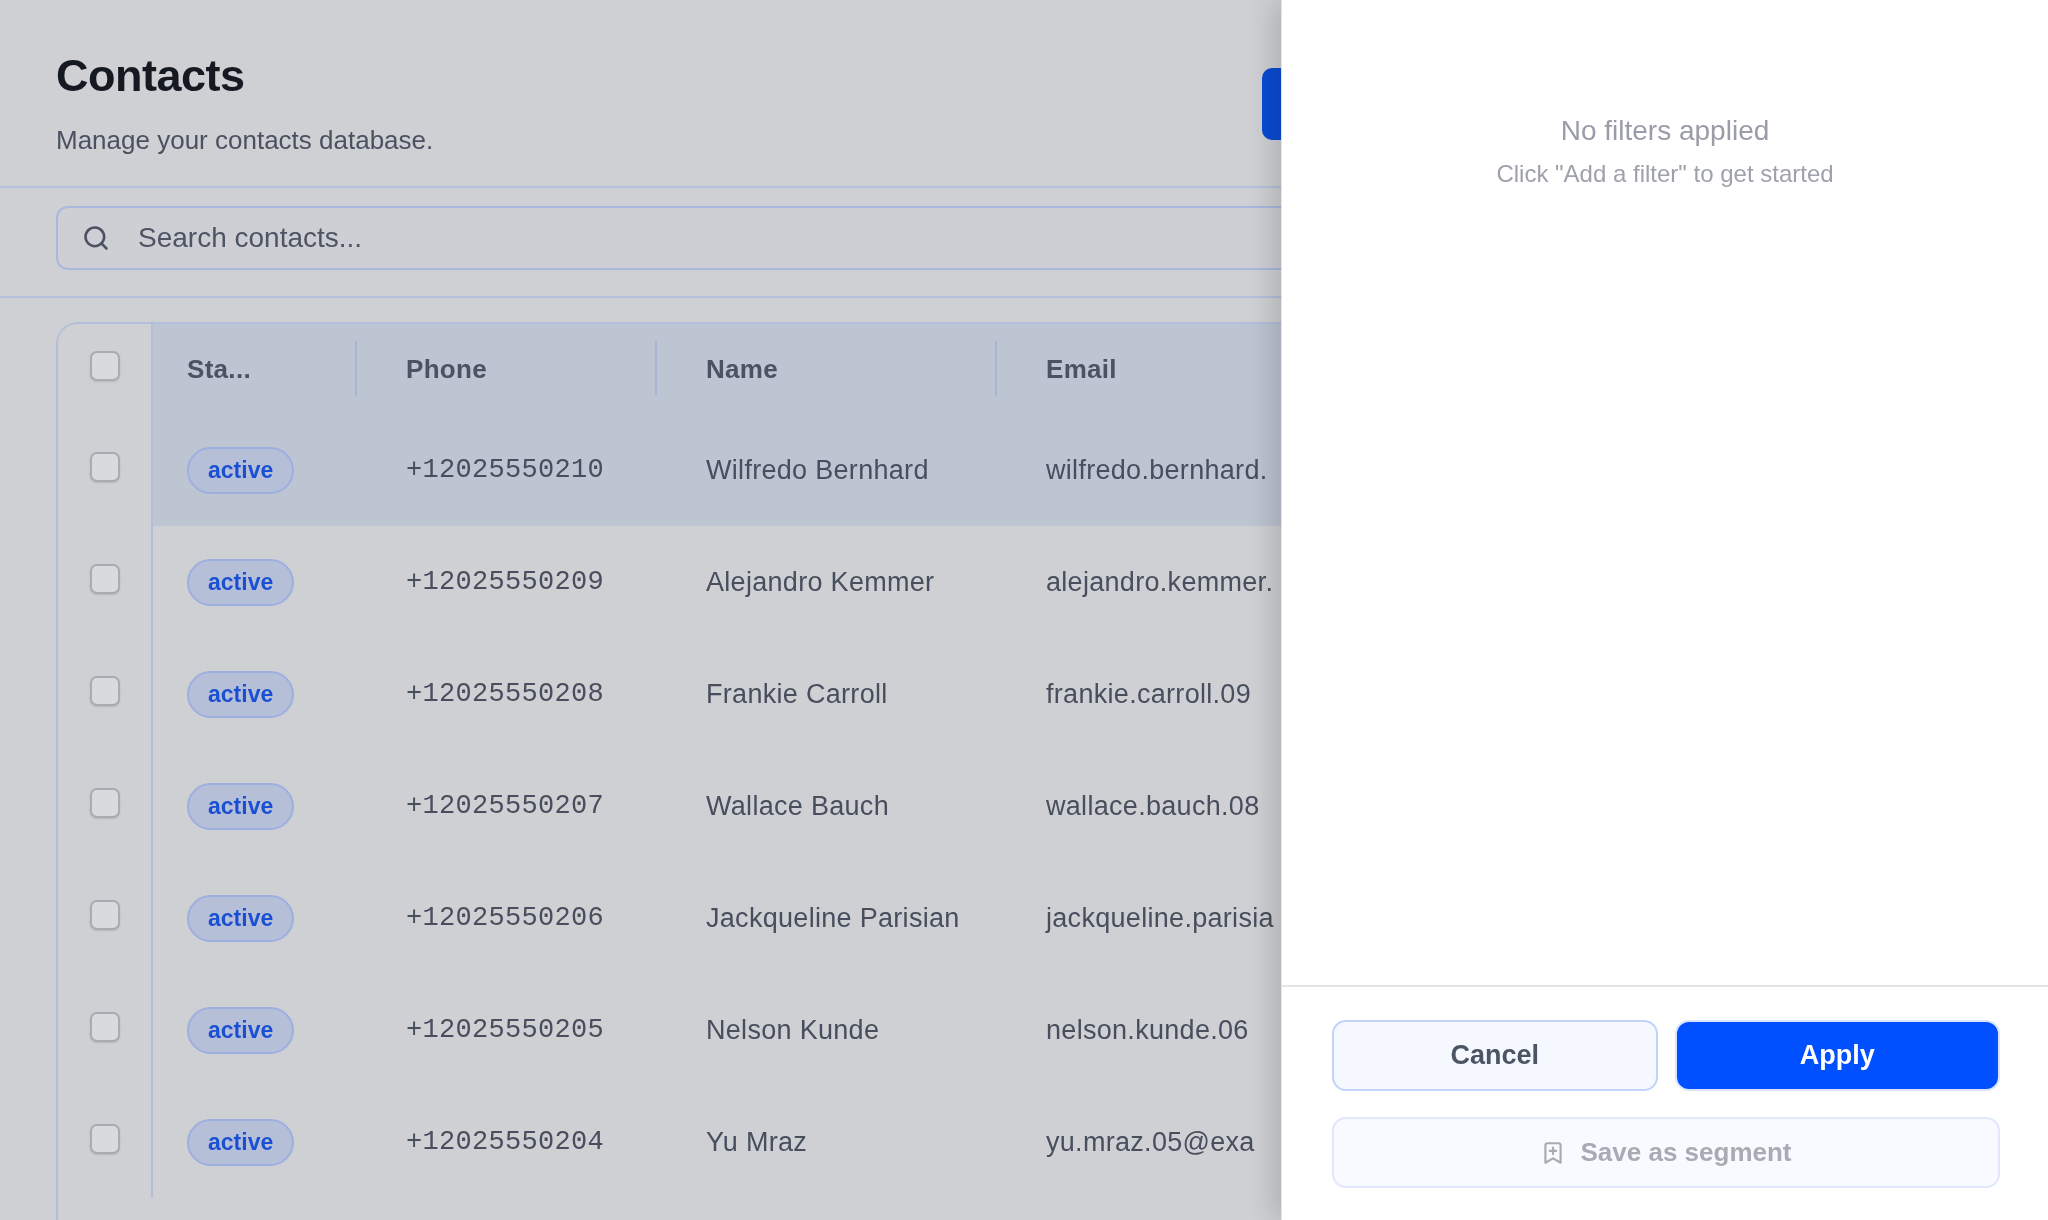 The image size is (2048, 1220). What do you see at coordinates (669, 806) in the screenshot?
I see `table-row: active +12025550207 Wallace Bauch wallace.bauch.08` at bounding box center [669, 806].